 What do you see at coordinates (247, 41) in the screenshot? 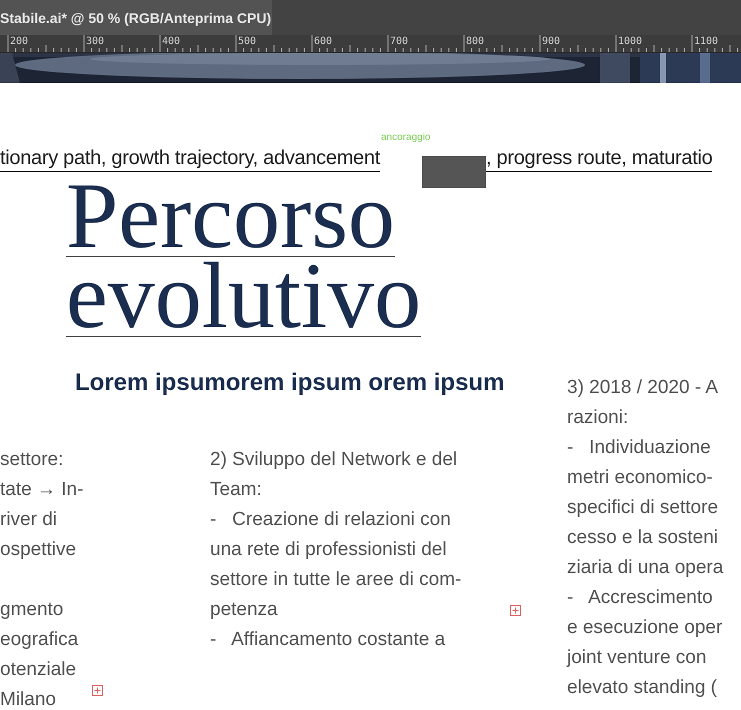
I see `ruler-label: 500` at bounding box center [247, 41].